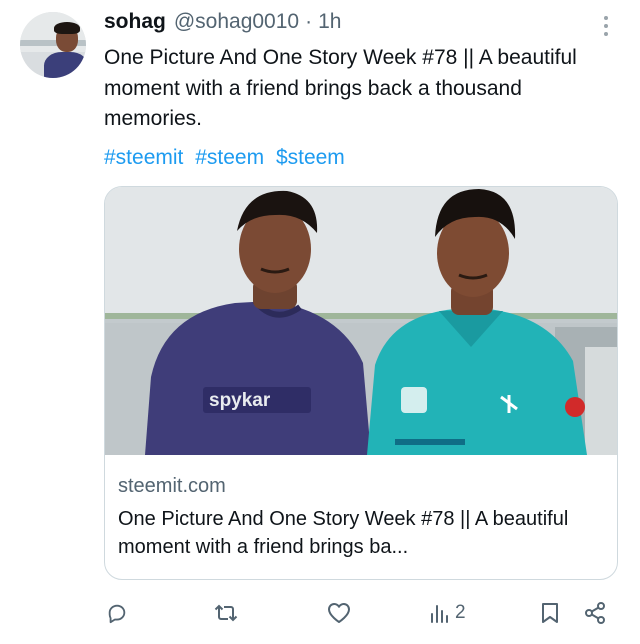 This screenshot has height=644, width=640. I want to click on hashtag-steem: #steem, so click(229, 157).